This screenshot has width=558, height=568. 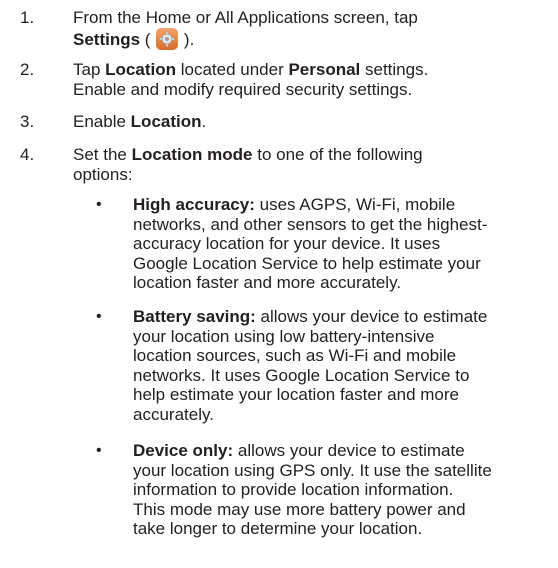 What do you see at coordinates (189, 39) in the screenshot?
I see `paren-close: ).` at bounding box center [189, 39].